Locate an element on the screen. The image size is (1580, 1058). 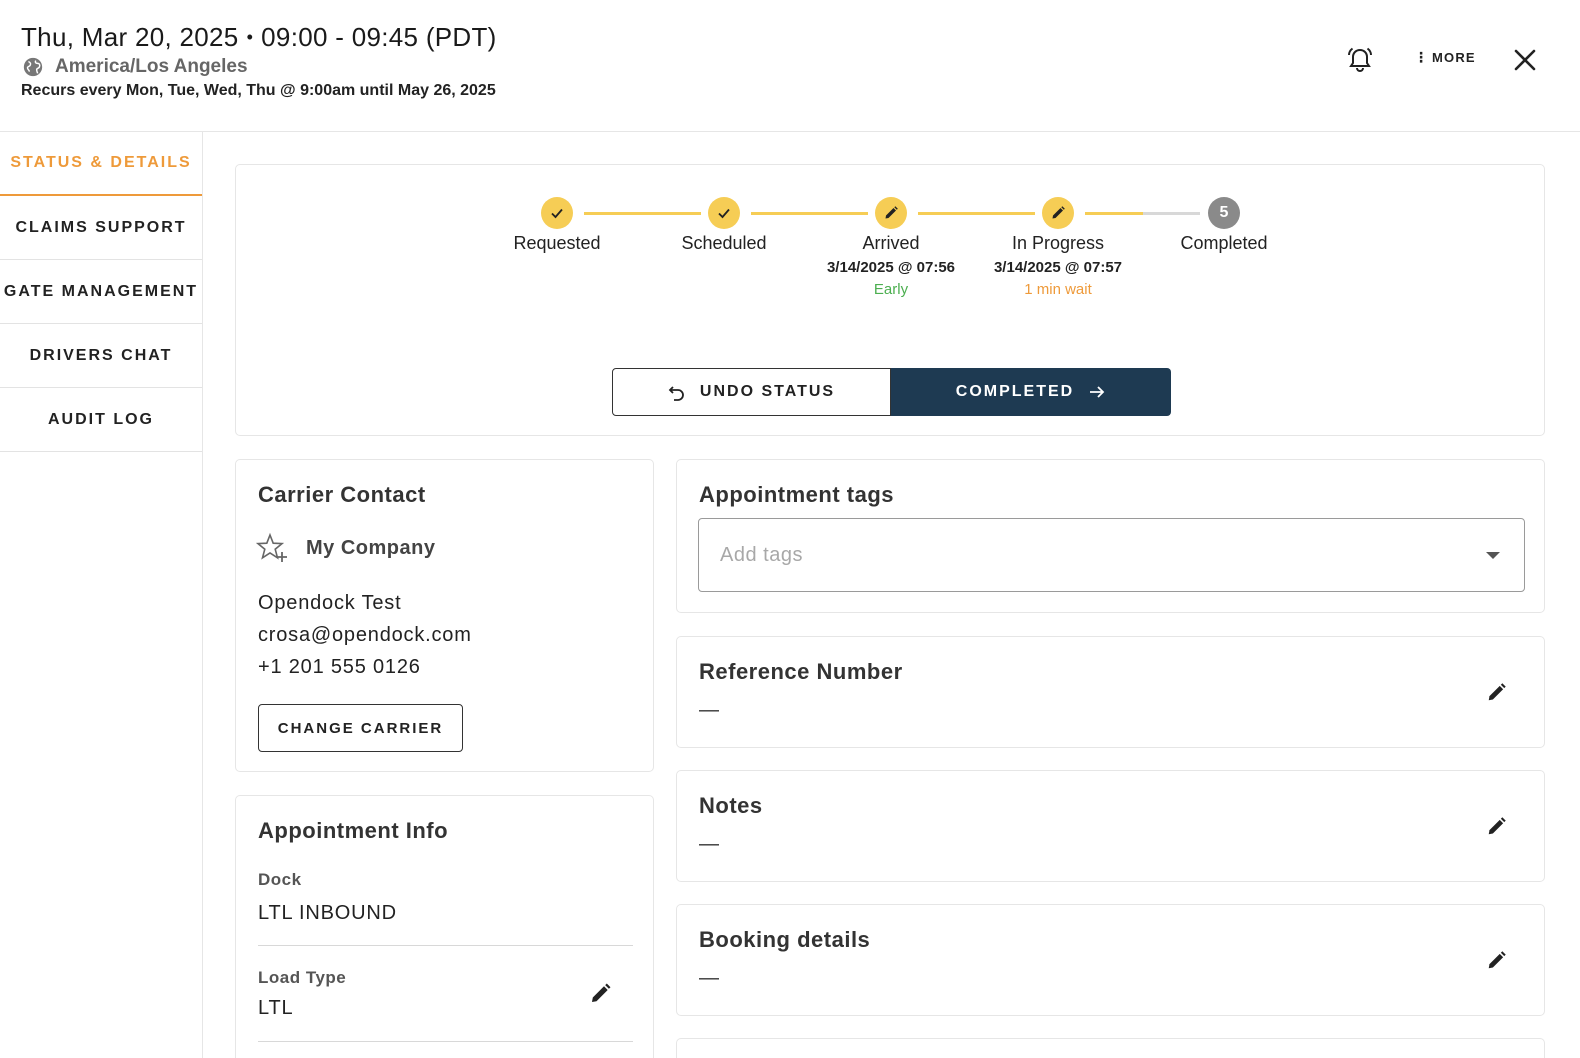
carrier-email: crosa@opendock.com is located at coordinates (365, 635).